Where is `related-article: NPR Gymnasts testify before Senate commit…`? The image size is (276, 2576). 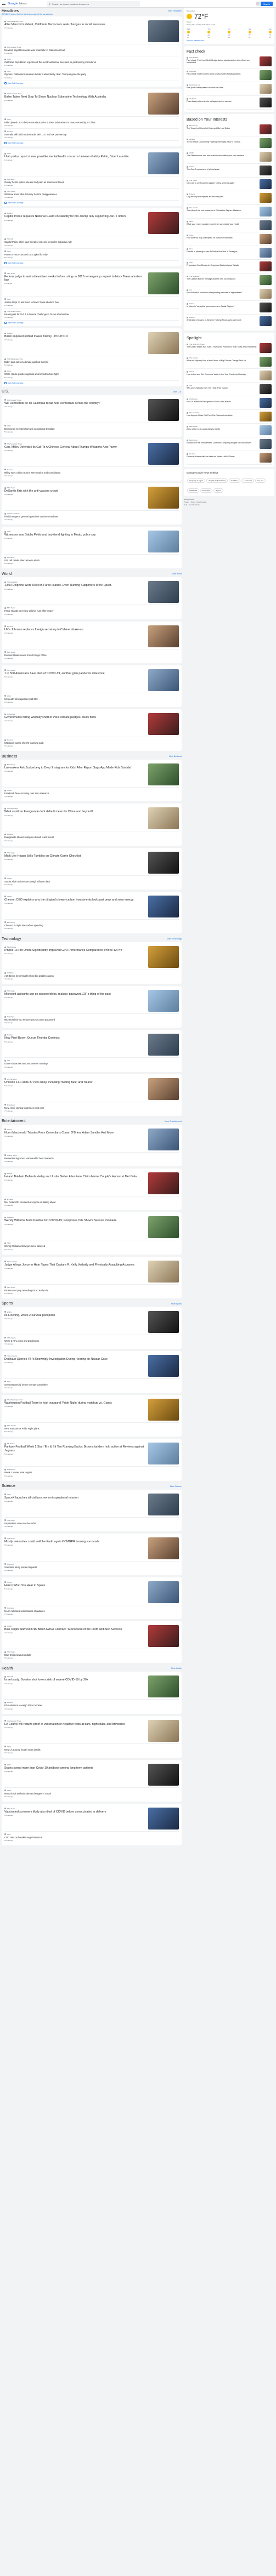
related-article: NPR Gymnasts testify before Senate commit… is located at coordinates (92, 1384).